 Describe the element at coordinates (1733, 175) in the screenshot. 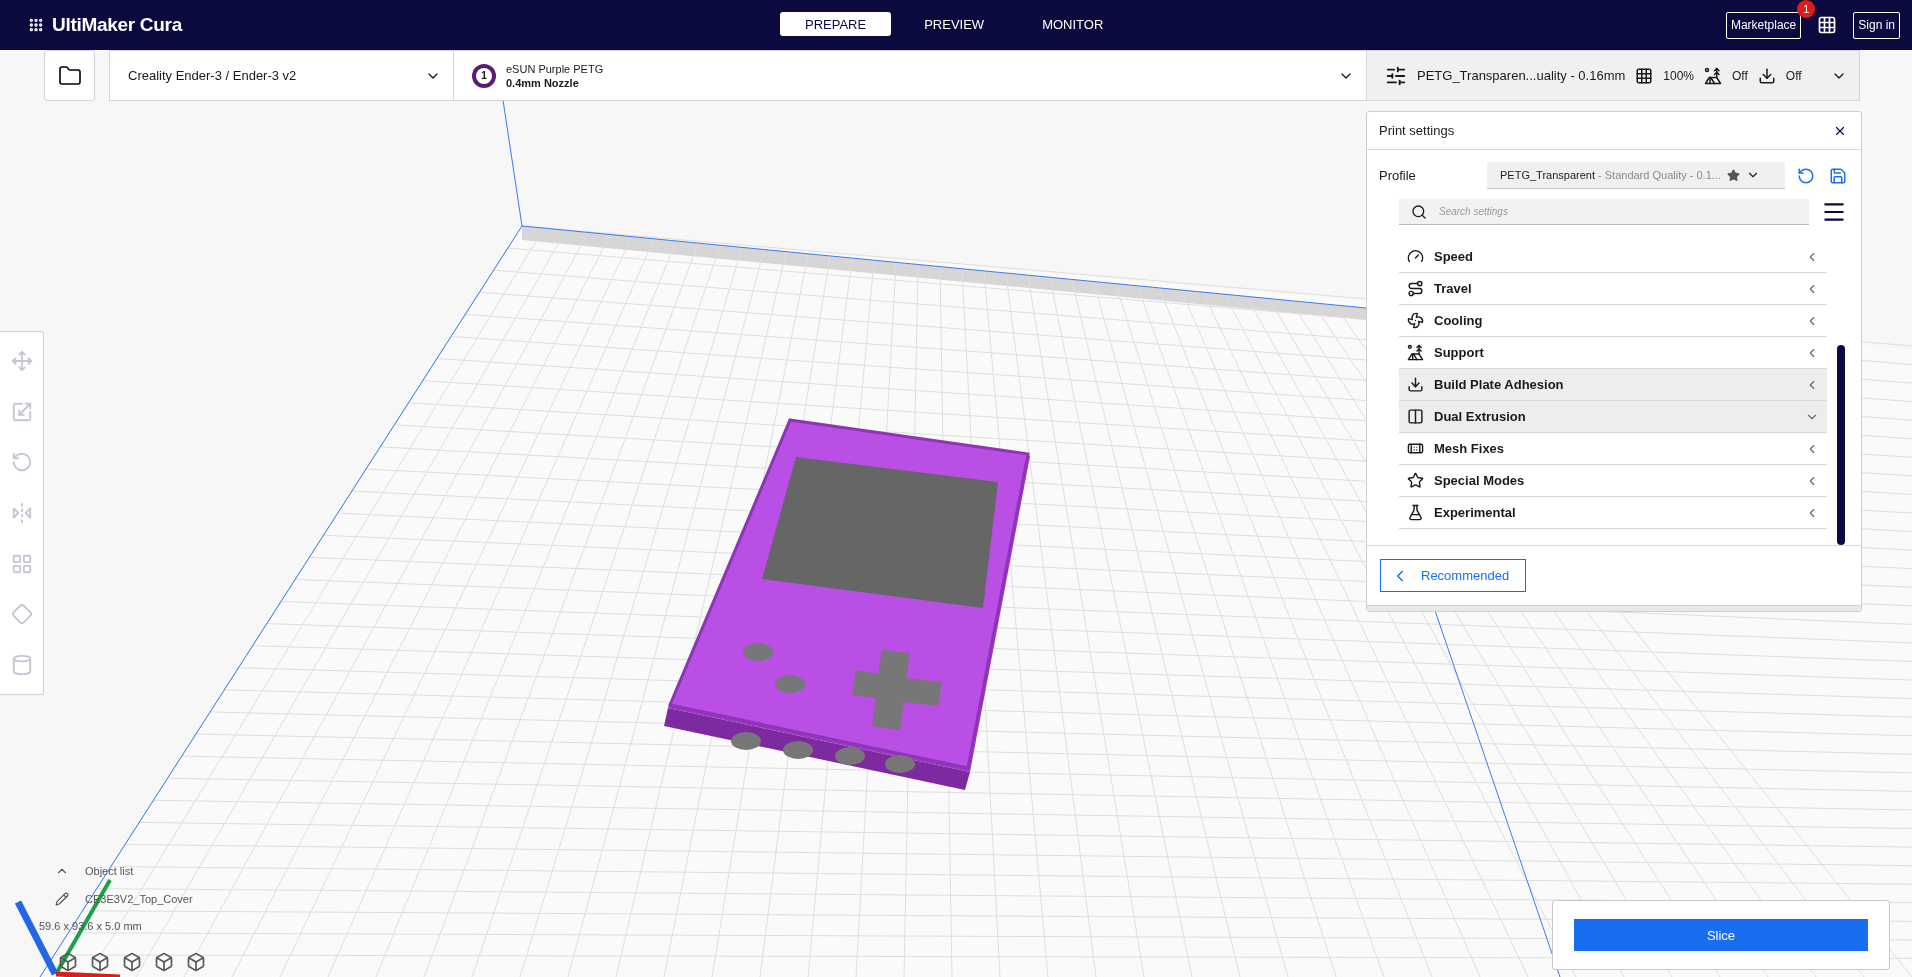

I see `star-icon` at that location.